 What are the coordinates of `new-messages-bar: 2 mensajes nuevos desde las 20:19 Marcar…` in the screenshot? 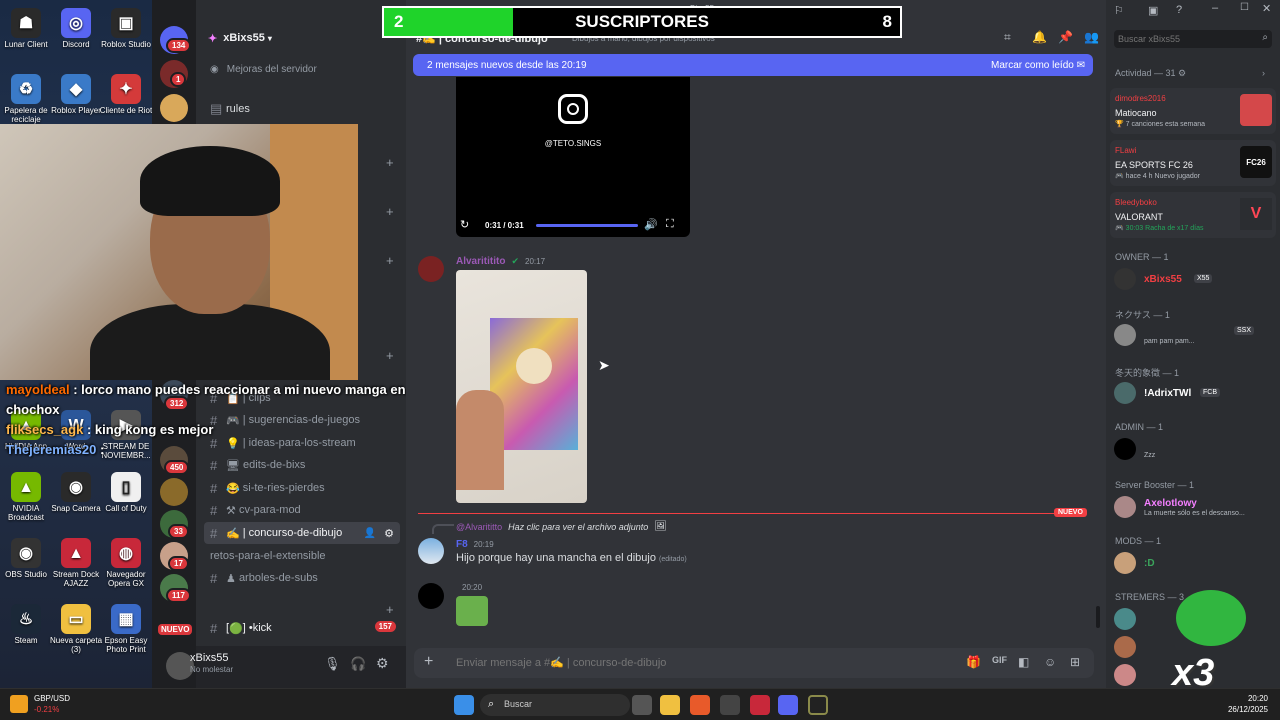 It's located at (753, 65).